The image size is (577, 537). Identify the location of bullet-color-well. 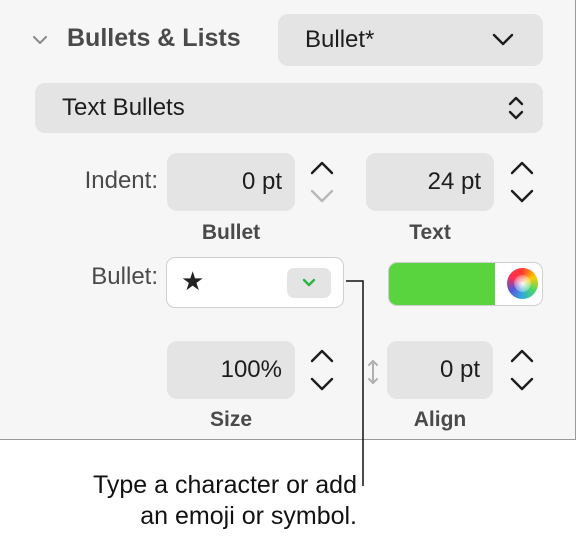
(465, 284).